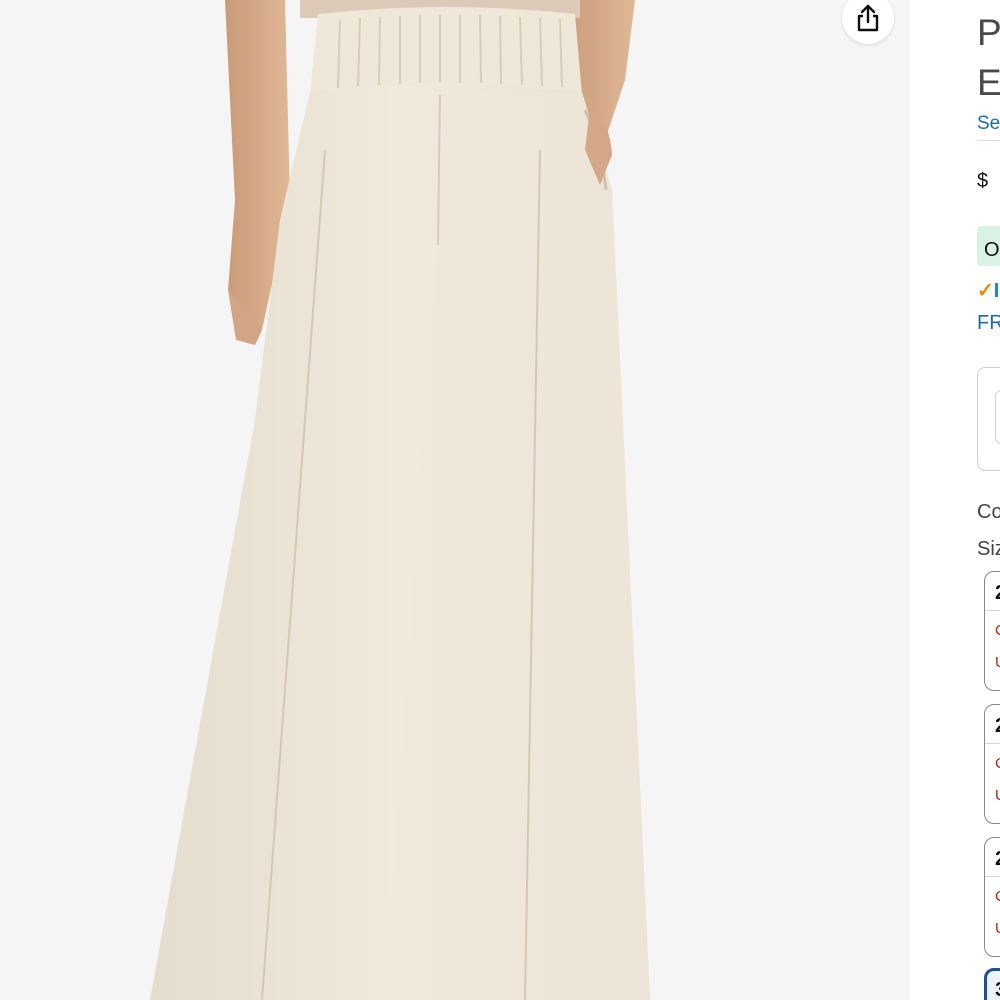 The image size is (1000, 1000). I want to click on prime-label: I, so click(996, 291).